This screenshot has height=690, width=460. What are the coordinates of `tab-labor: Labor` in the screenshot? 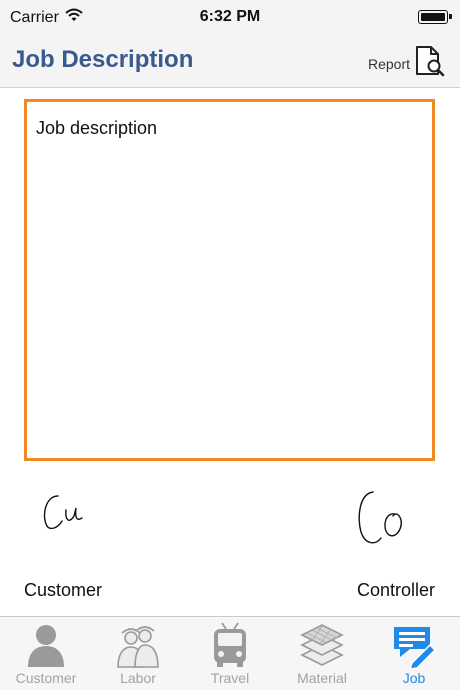 It's located at (138, 653).